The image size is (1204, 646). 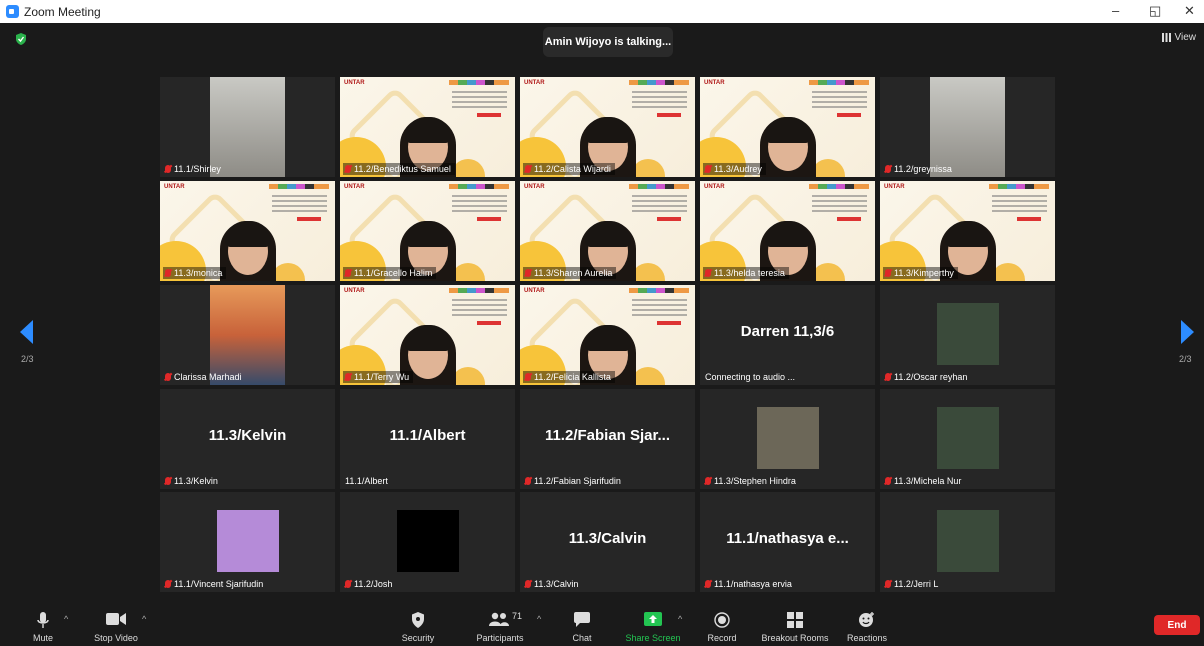 I want to click on next-page-arrow-icon, so click(x=1187, y=332).